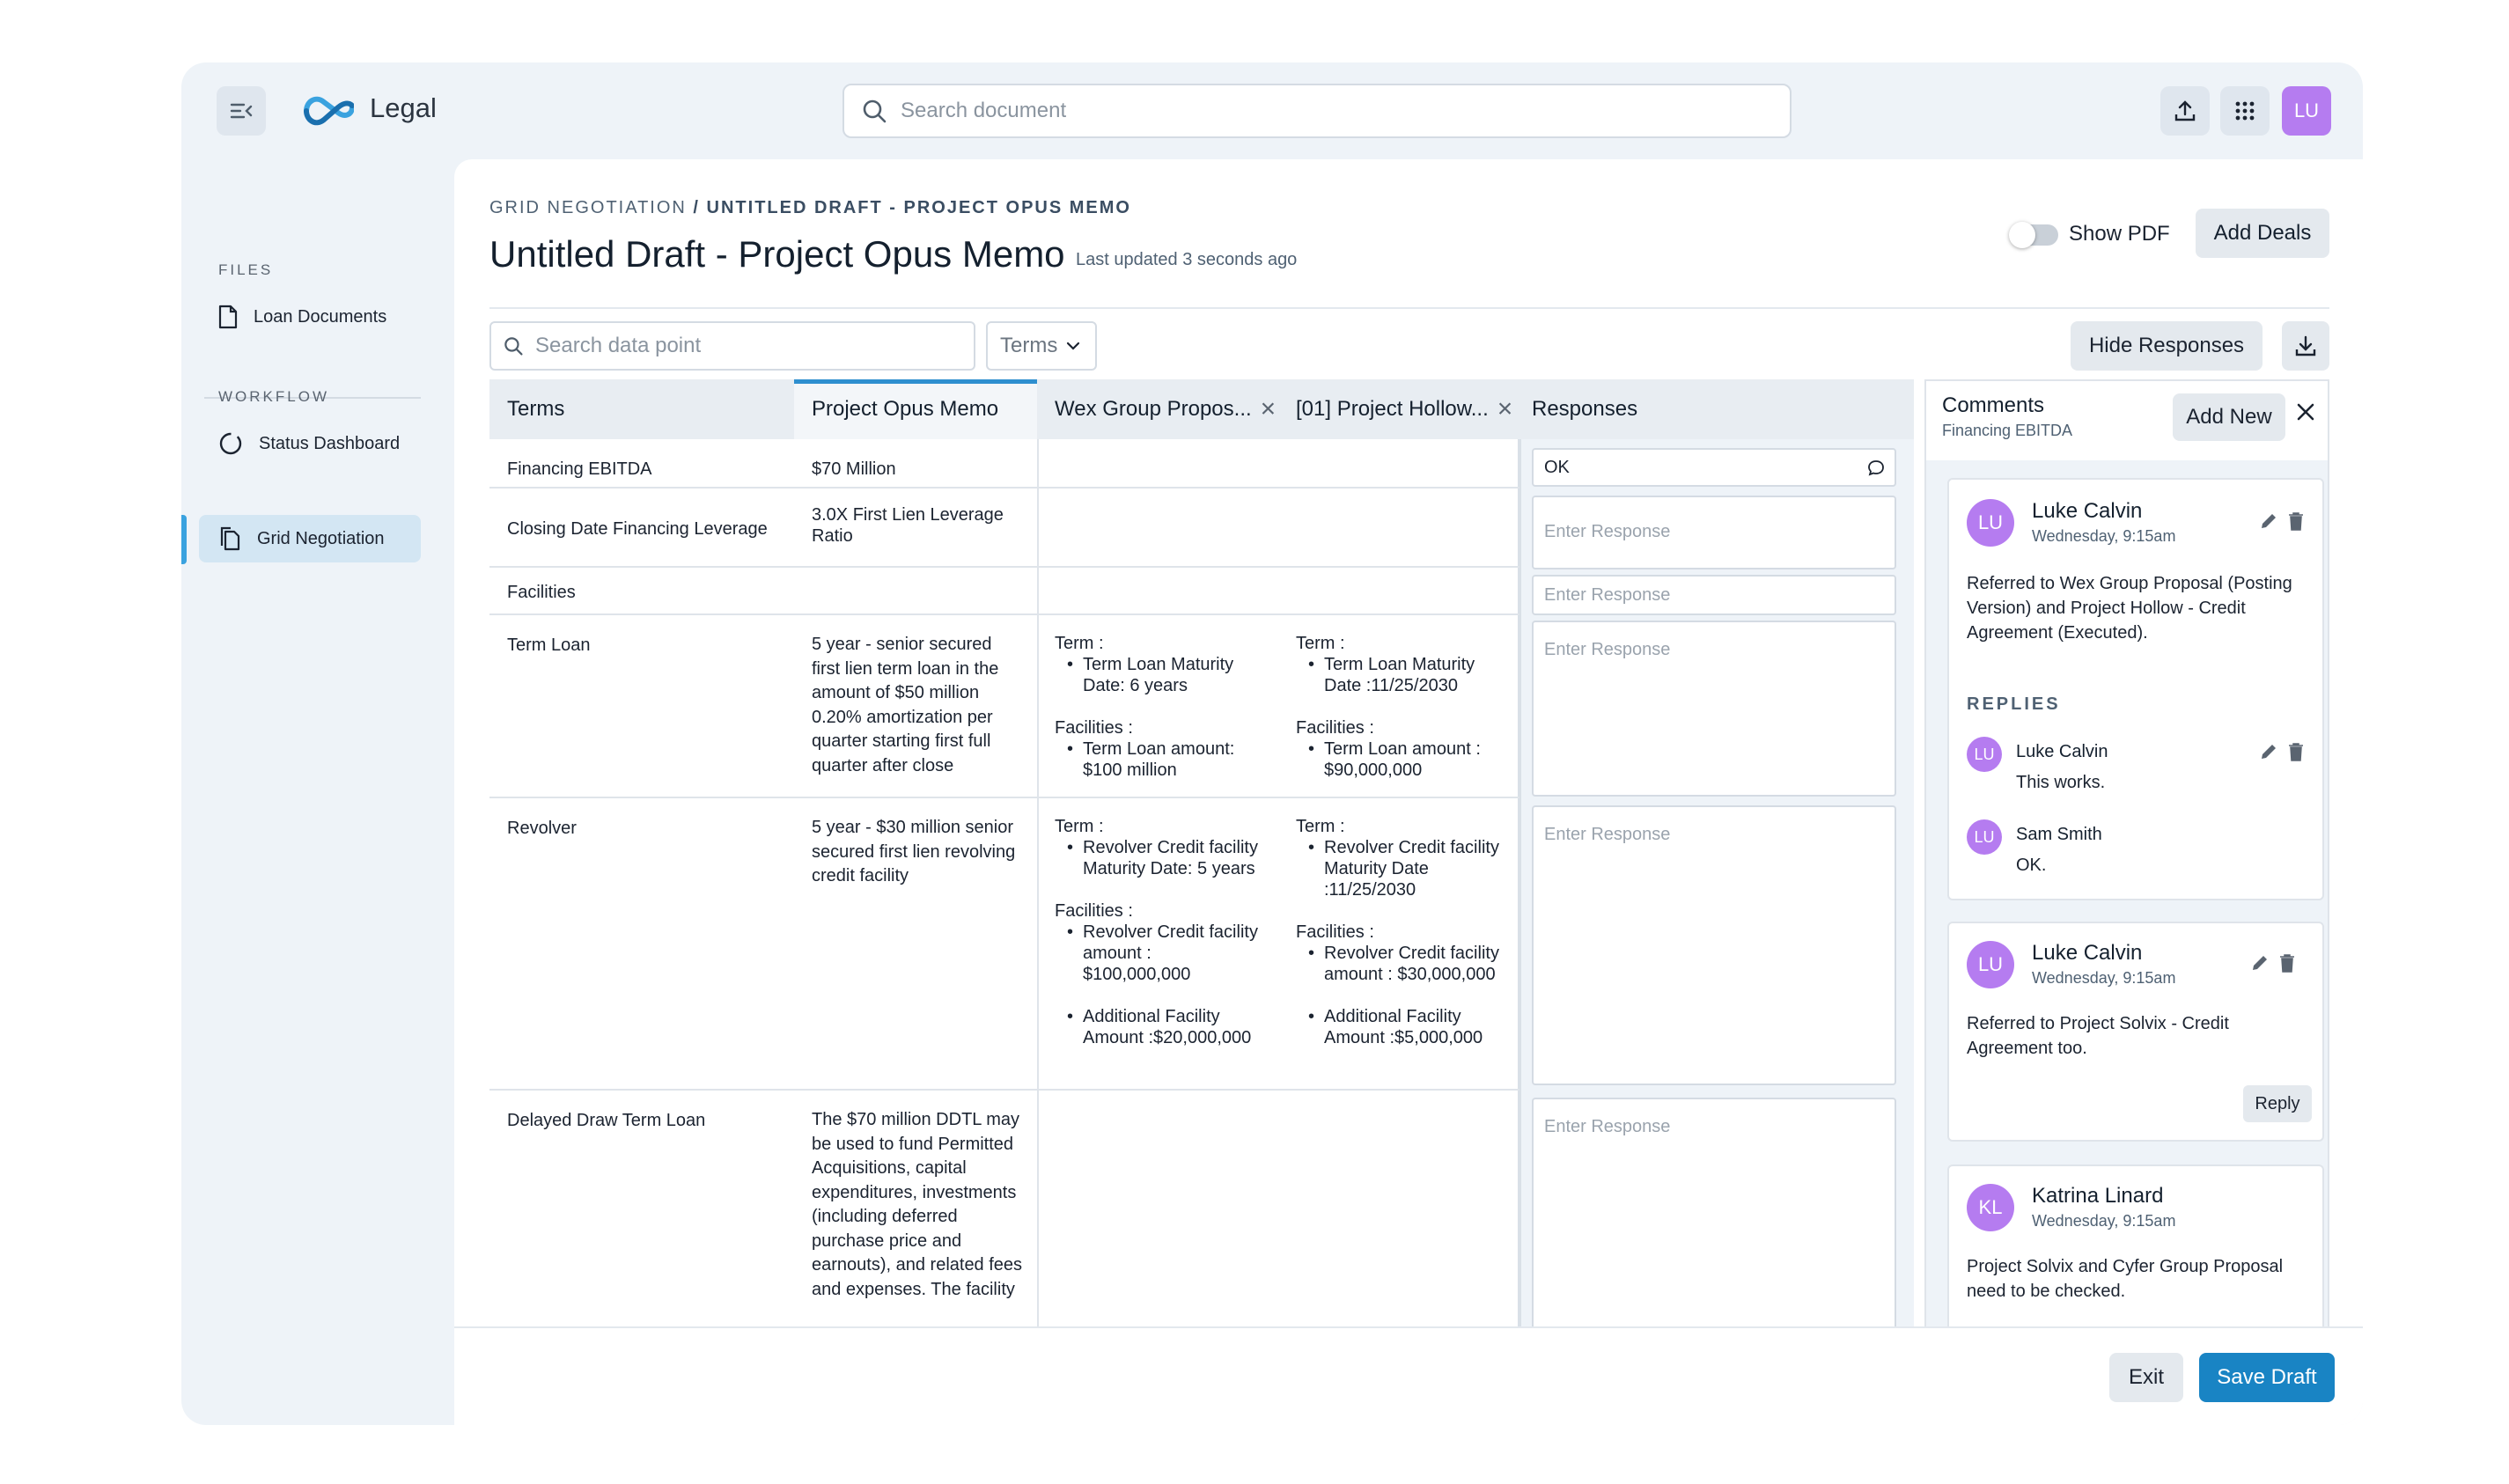  What do you see at coordinates (310, 538) in the screenshot?
I see `sidebar-item-grid-negotiation: Grid Negotiation` at bounding box center [310, 538].